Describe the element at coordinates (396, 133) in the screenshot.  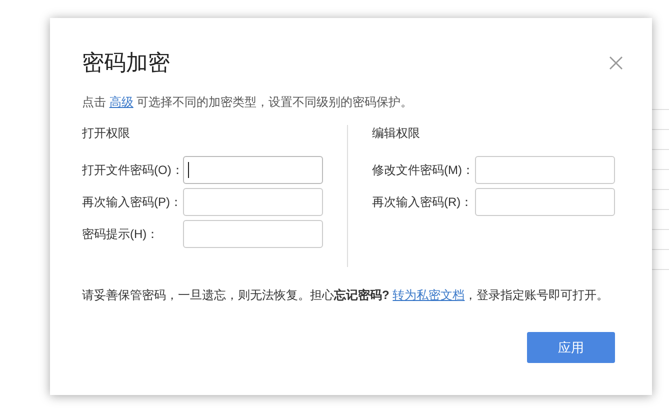
I see `section-heading: 编辑权限` at that location.